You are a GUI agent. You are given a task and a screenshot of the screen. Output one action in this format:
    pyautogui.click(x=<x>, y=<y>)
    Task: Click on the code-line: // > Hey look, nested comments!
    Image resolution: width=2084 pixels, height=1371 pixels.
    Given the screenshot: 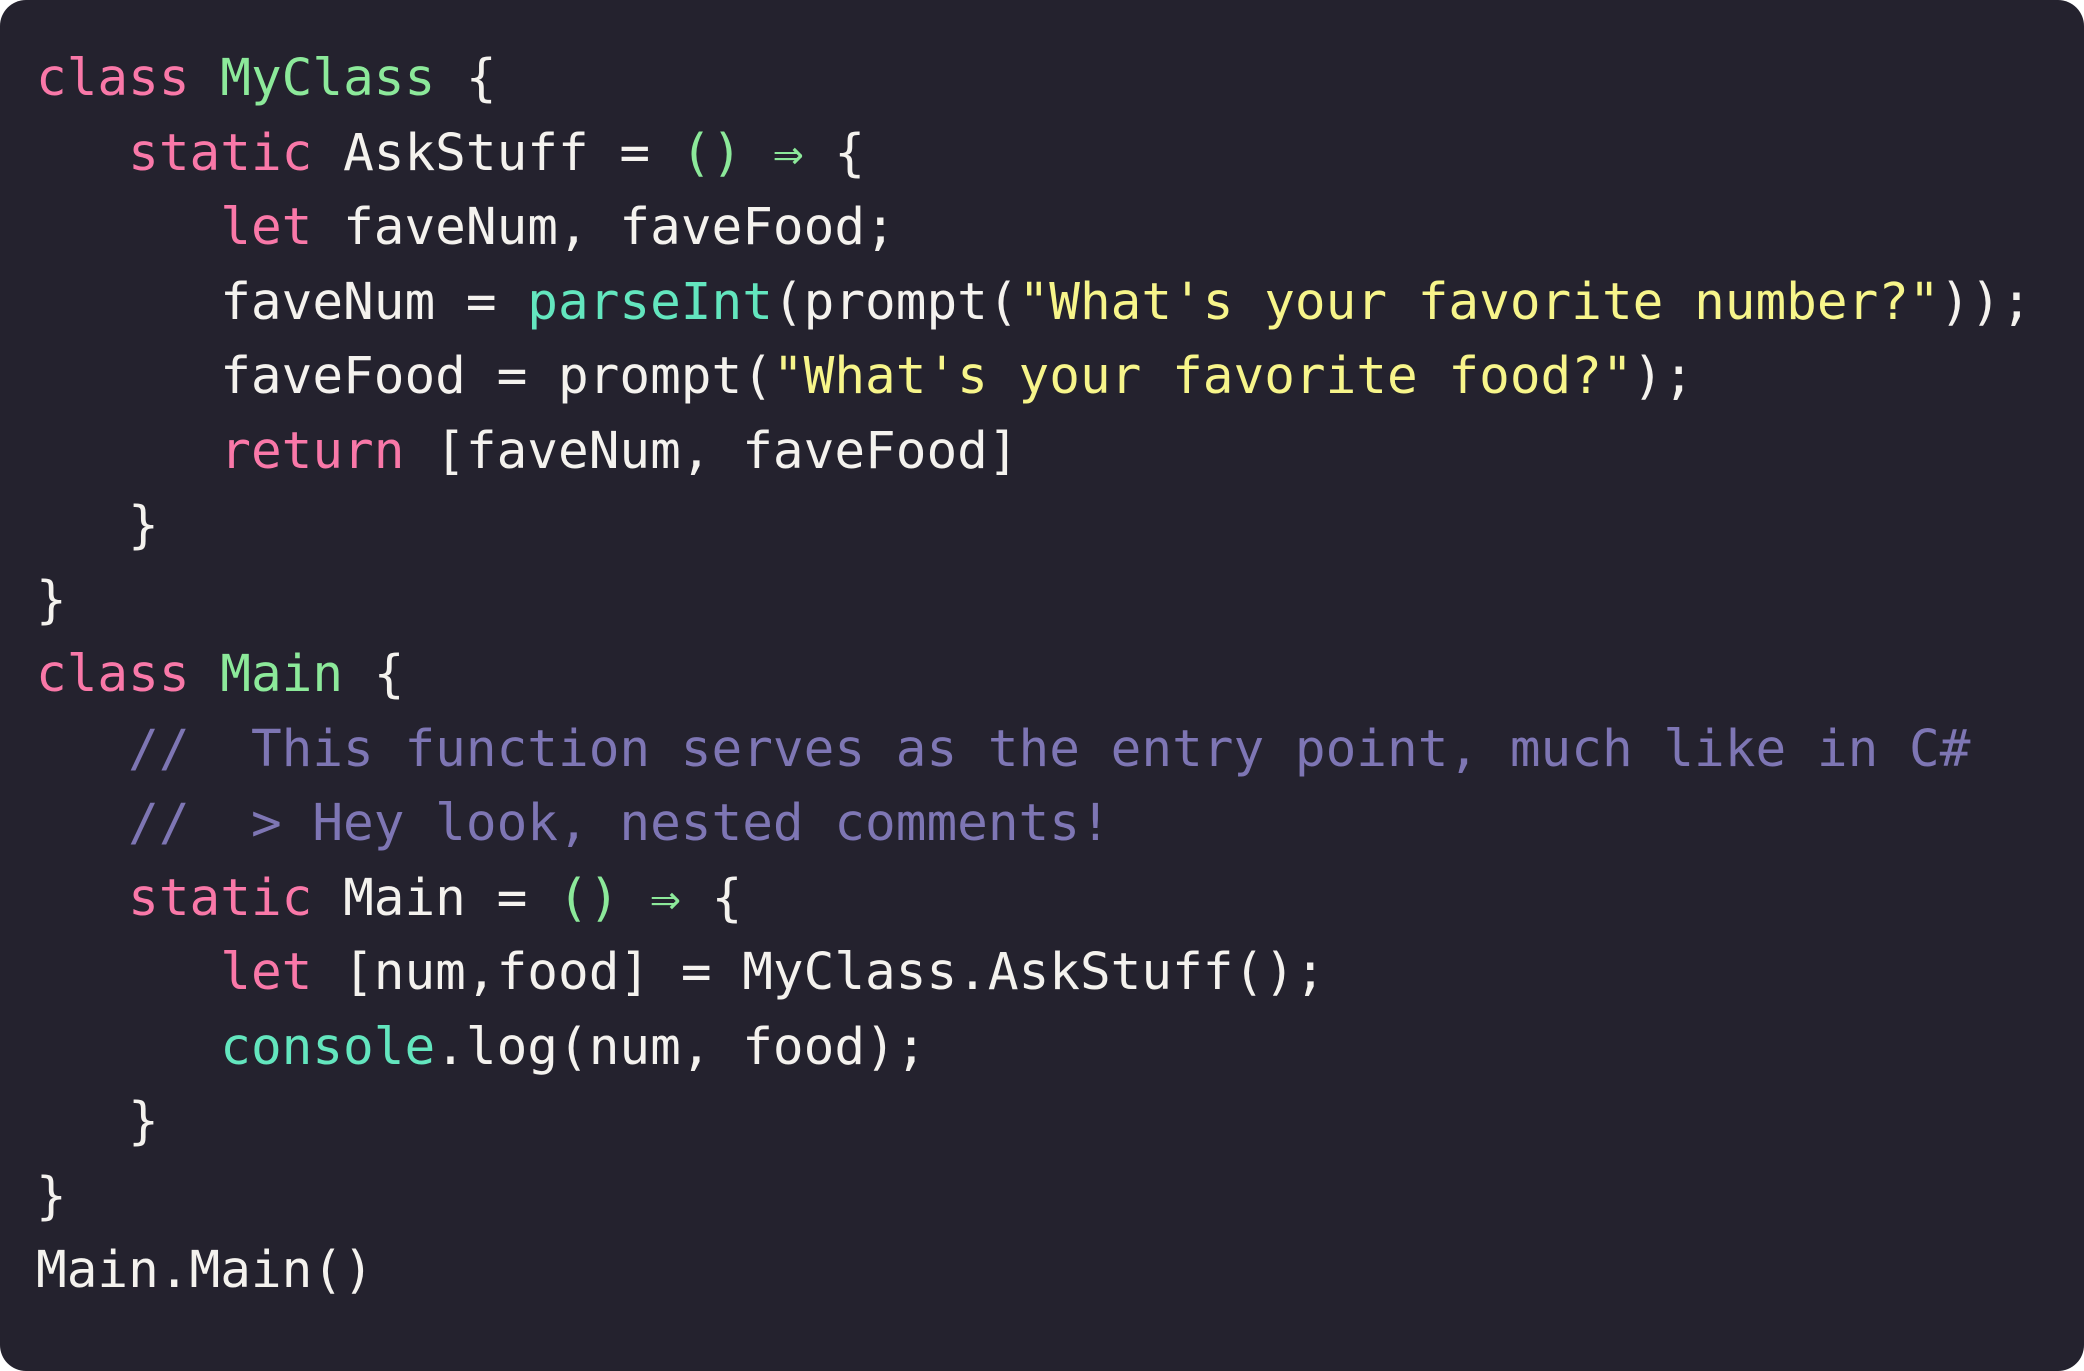 What is the action you would take?
    pyautogui.click(x=1060, y=824)
    